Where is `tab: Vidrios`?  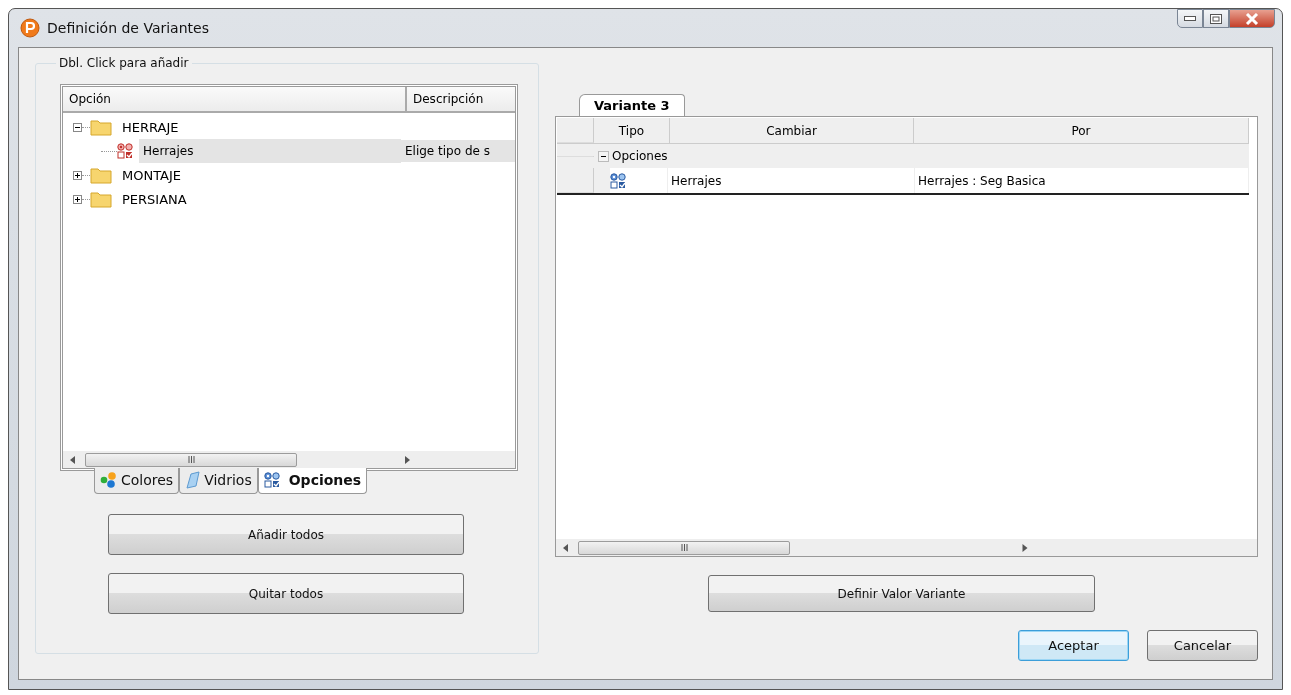 tab: Vidrios is located at coordinates (218, 481).